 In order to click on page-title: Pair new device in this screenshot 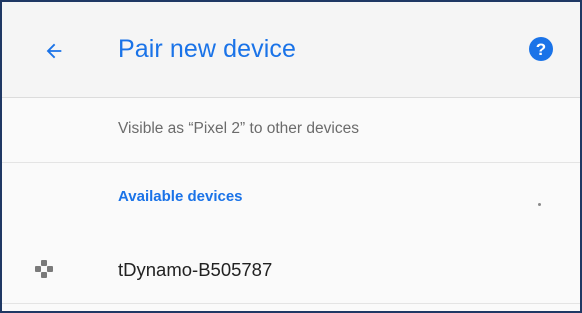, I will do `click(207, 49)`.